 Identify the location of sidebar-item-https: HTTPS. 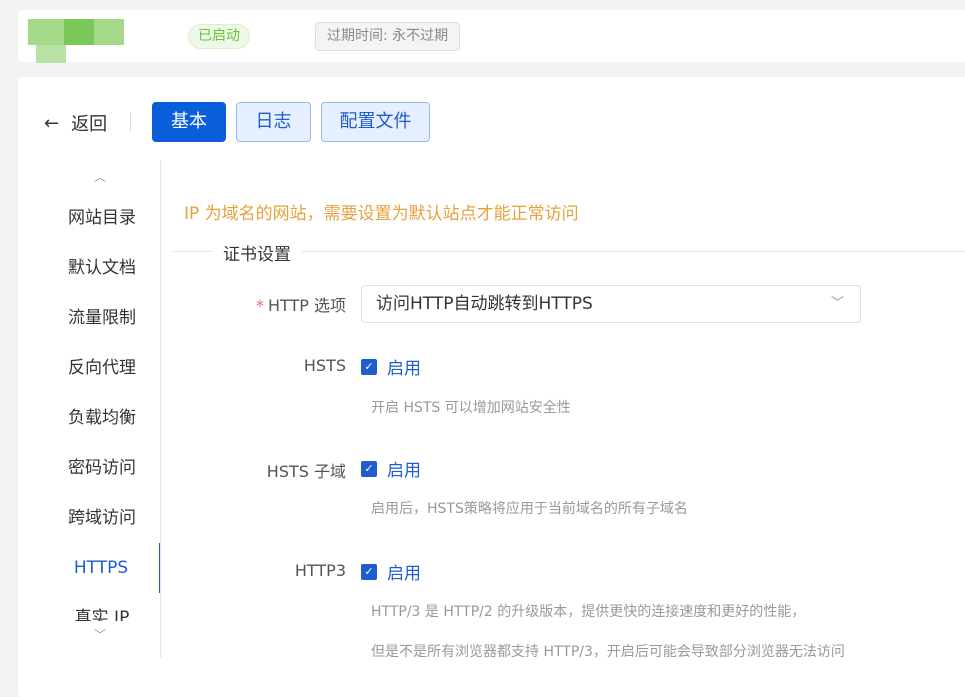
(89, 568).